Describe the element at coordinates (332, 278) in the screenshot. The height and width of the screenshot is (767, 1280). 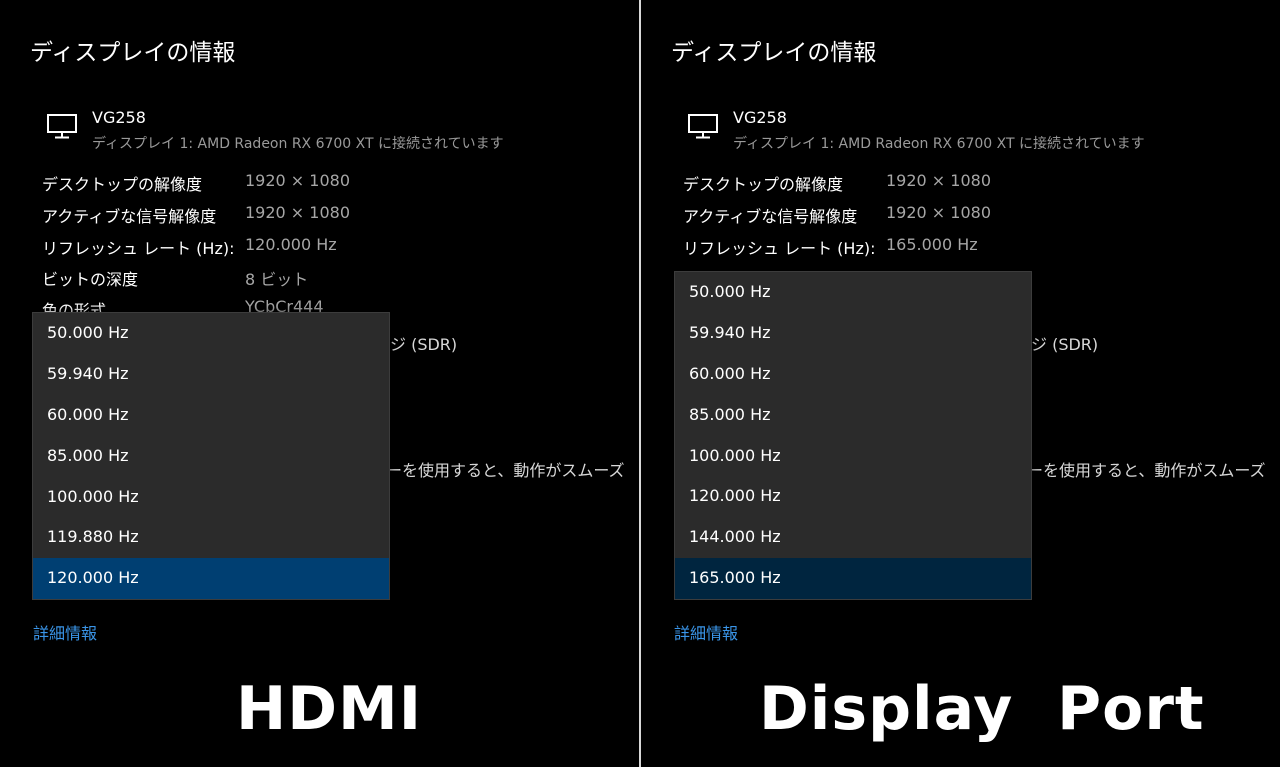
I see `info-row-bit-depth: ビットの深度 8 ビット` at that location.